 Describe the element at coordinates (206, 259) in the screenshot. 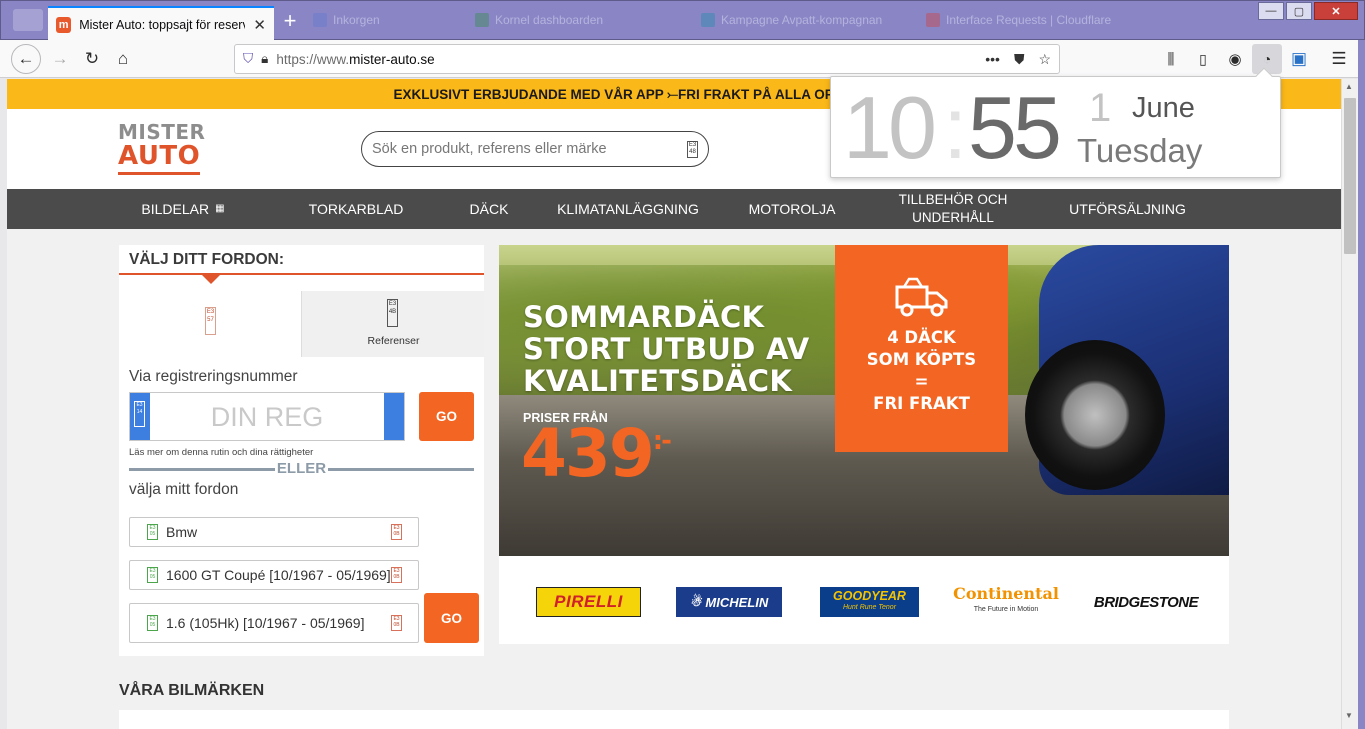

I see `vehicle-panel-title: VÄLJ DITT FORDON:` at that location.